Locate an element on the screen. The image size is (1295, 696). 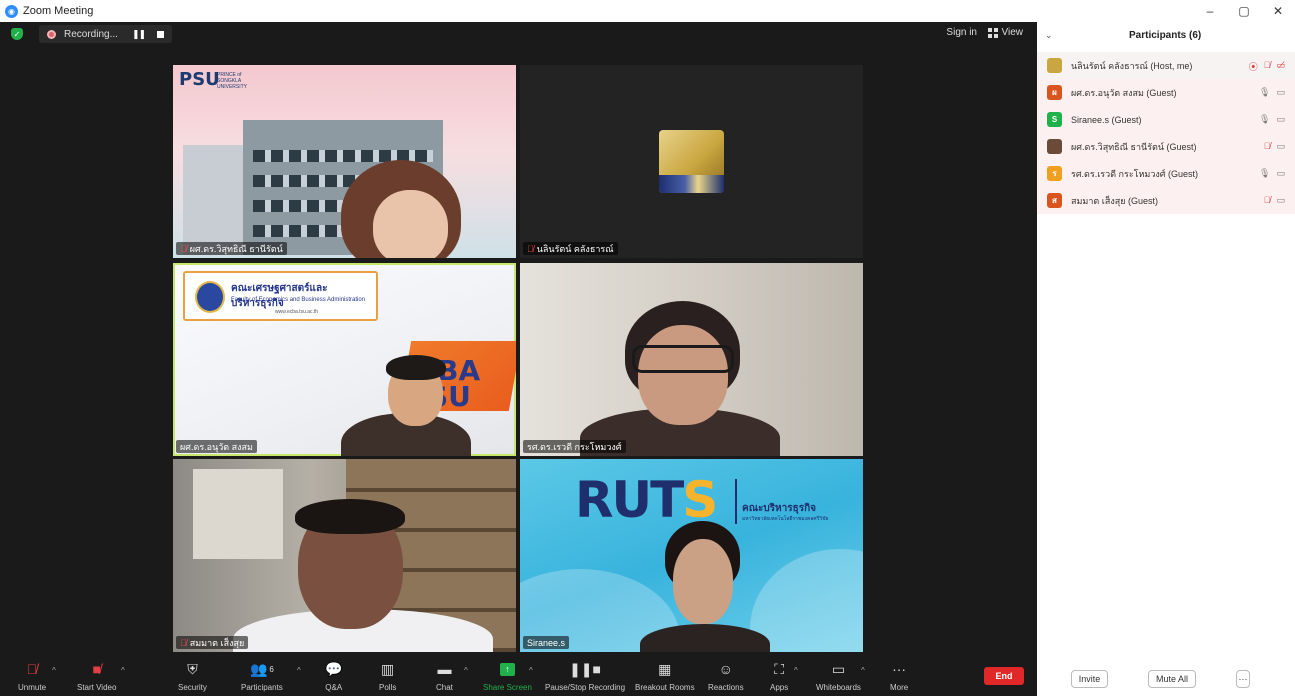
invite-button: Invite is located at coordinates (1089, 679).